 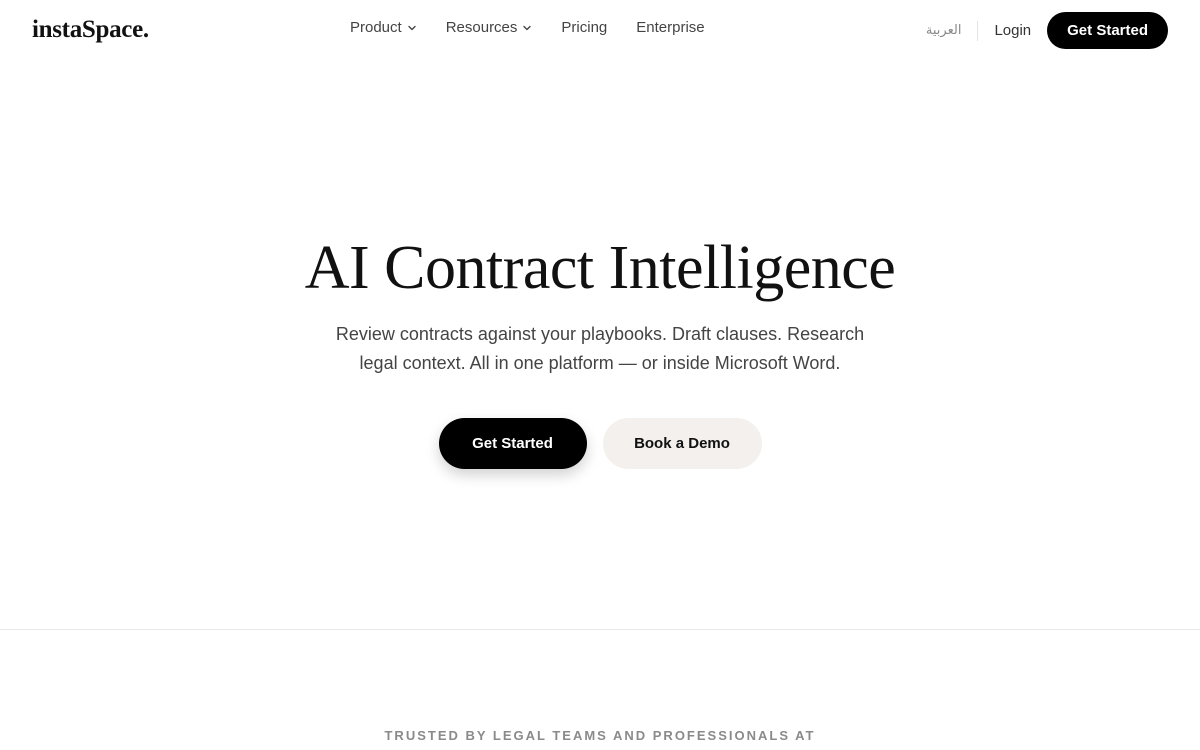 I want to click on nav-enterprise: Enterprise, so click(x=670, y=27).